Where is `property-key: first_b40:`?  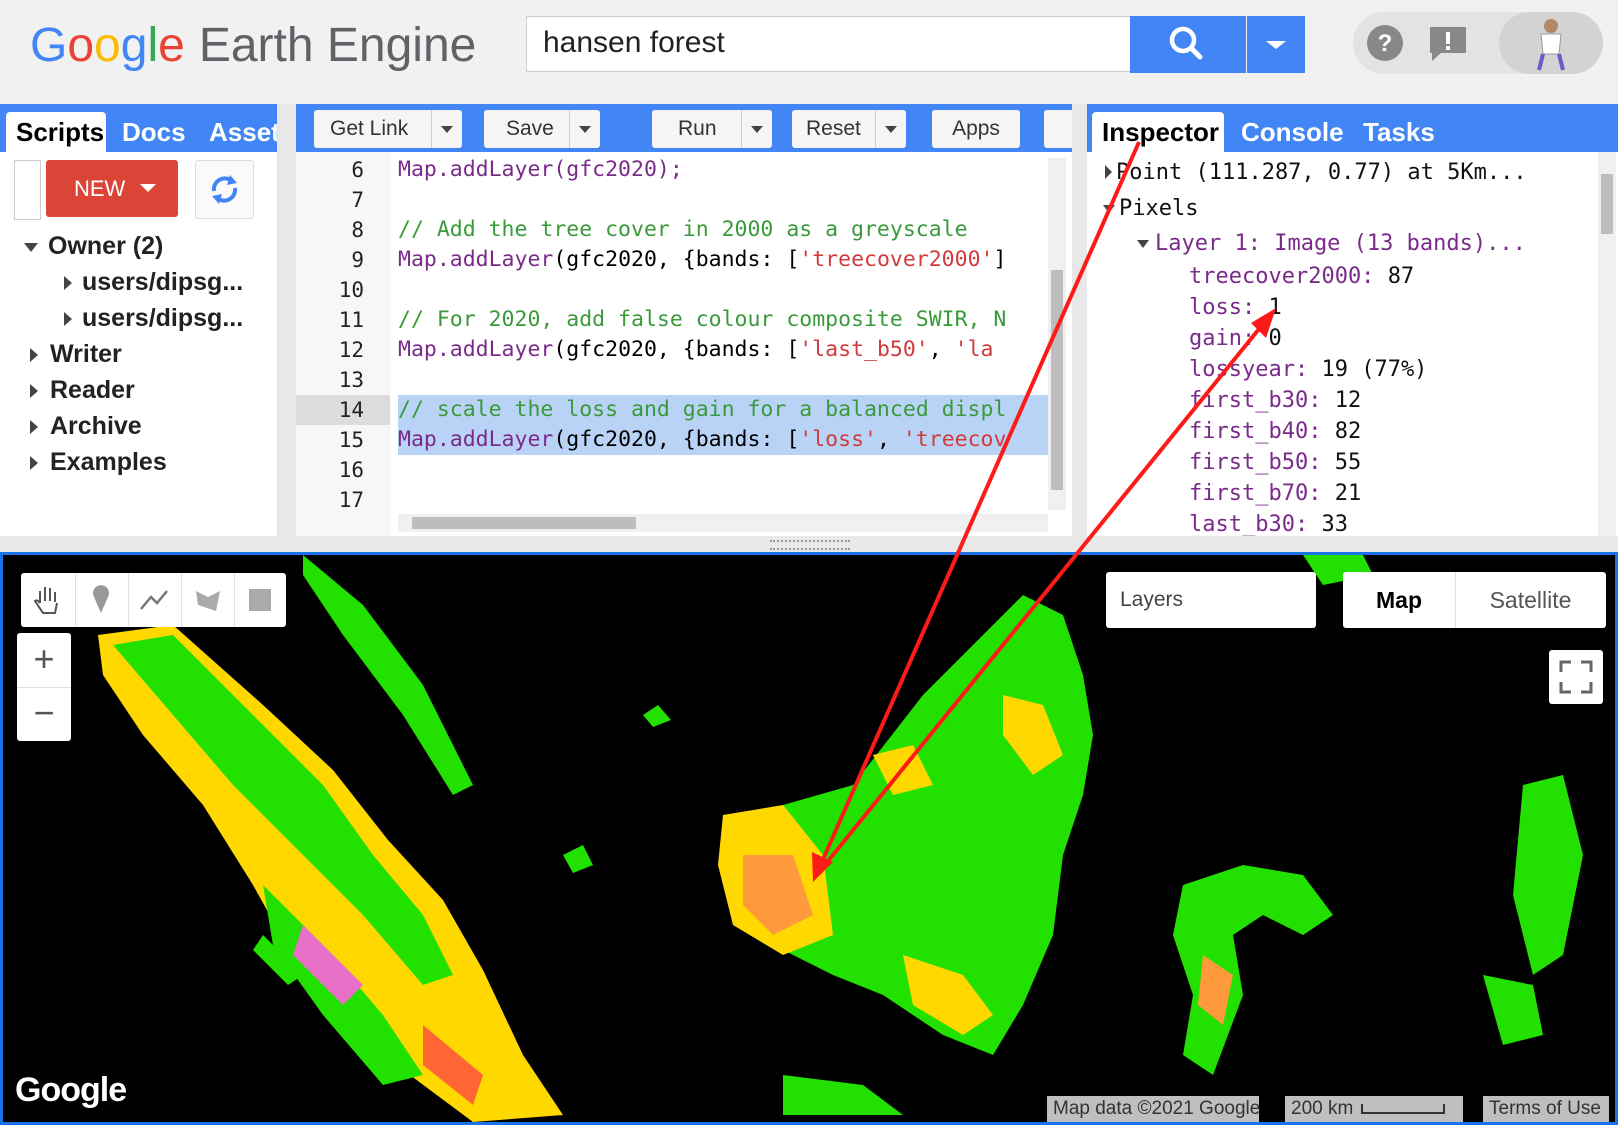 property-key: first_b40: is located at coordinates (1255, 431).